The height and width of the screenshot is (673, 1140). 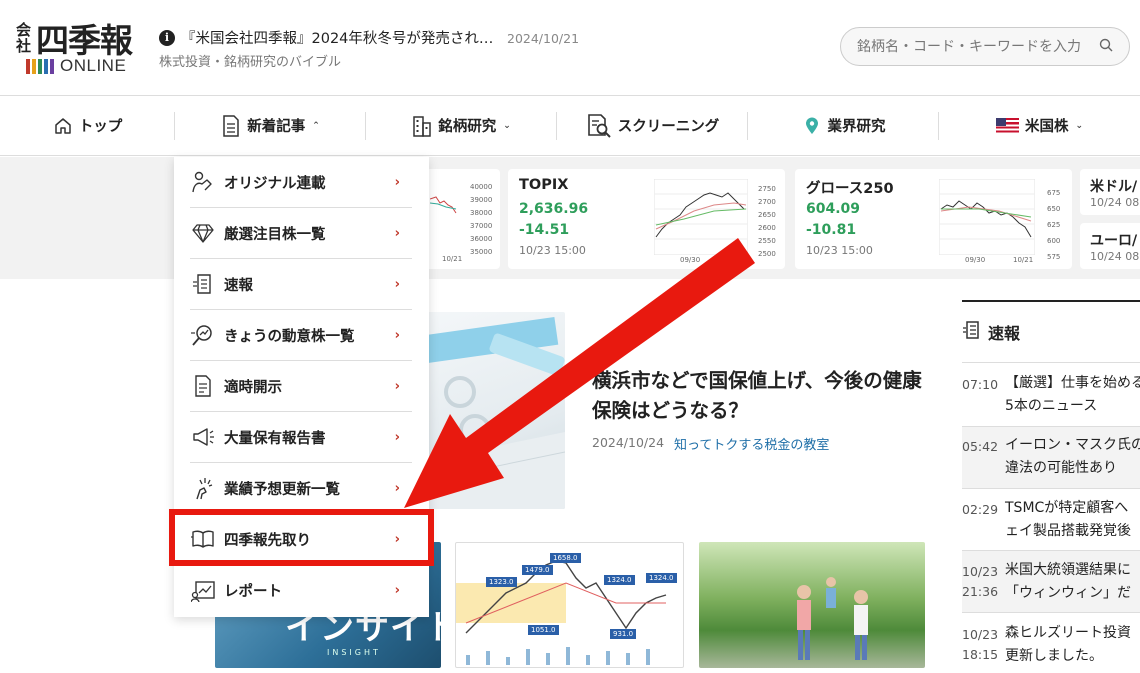 What do you see at coordinates (856, 127) in the screenshot?
I see `nav-label: 業界研究` at bounding box center [856, 127].